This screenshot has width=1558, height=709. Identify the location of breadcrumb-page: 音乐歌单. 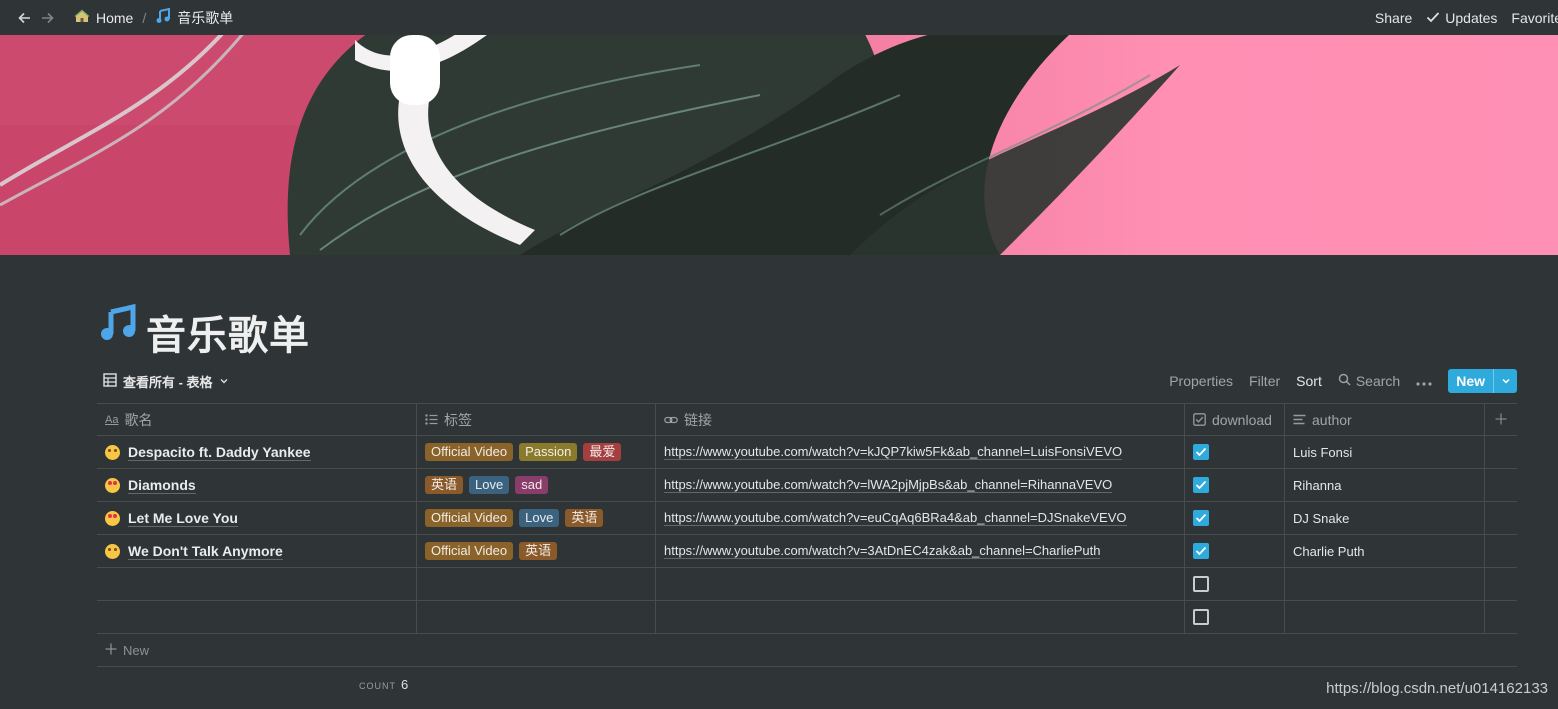
(194, 17).